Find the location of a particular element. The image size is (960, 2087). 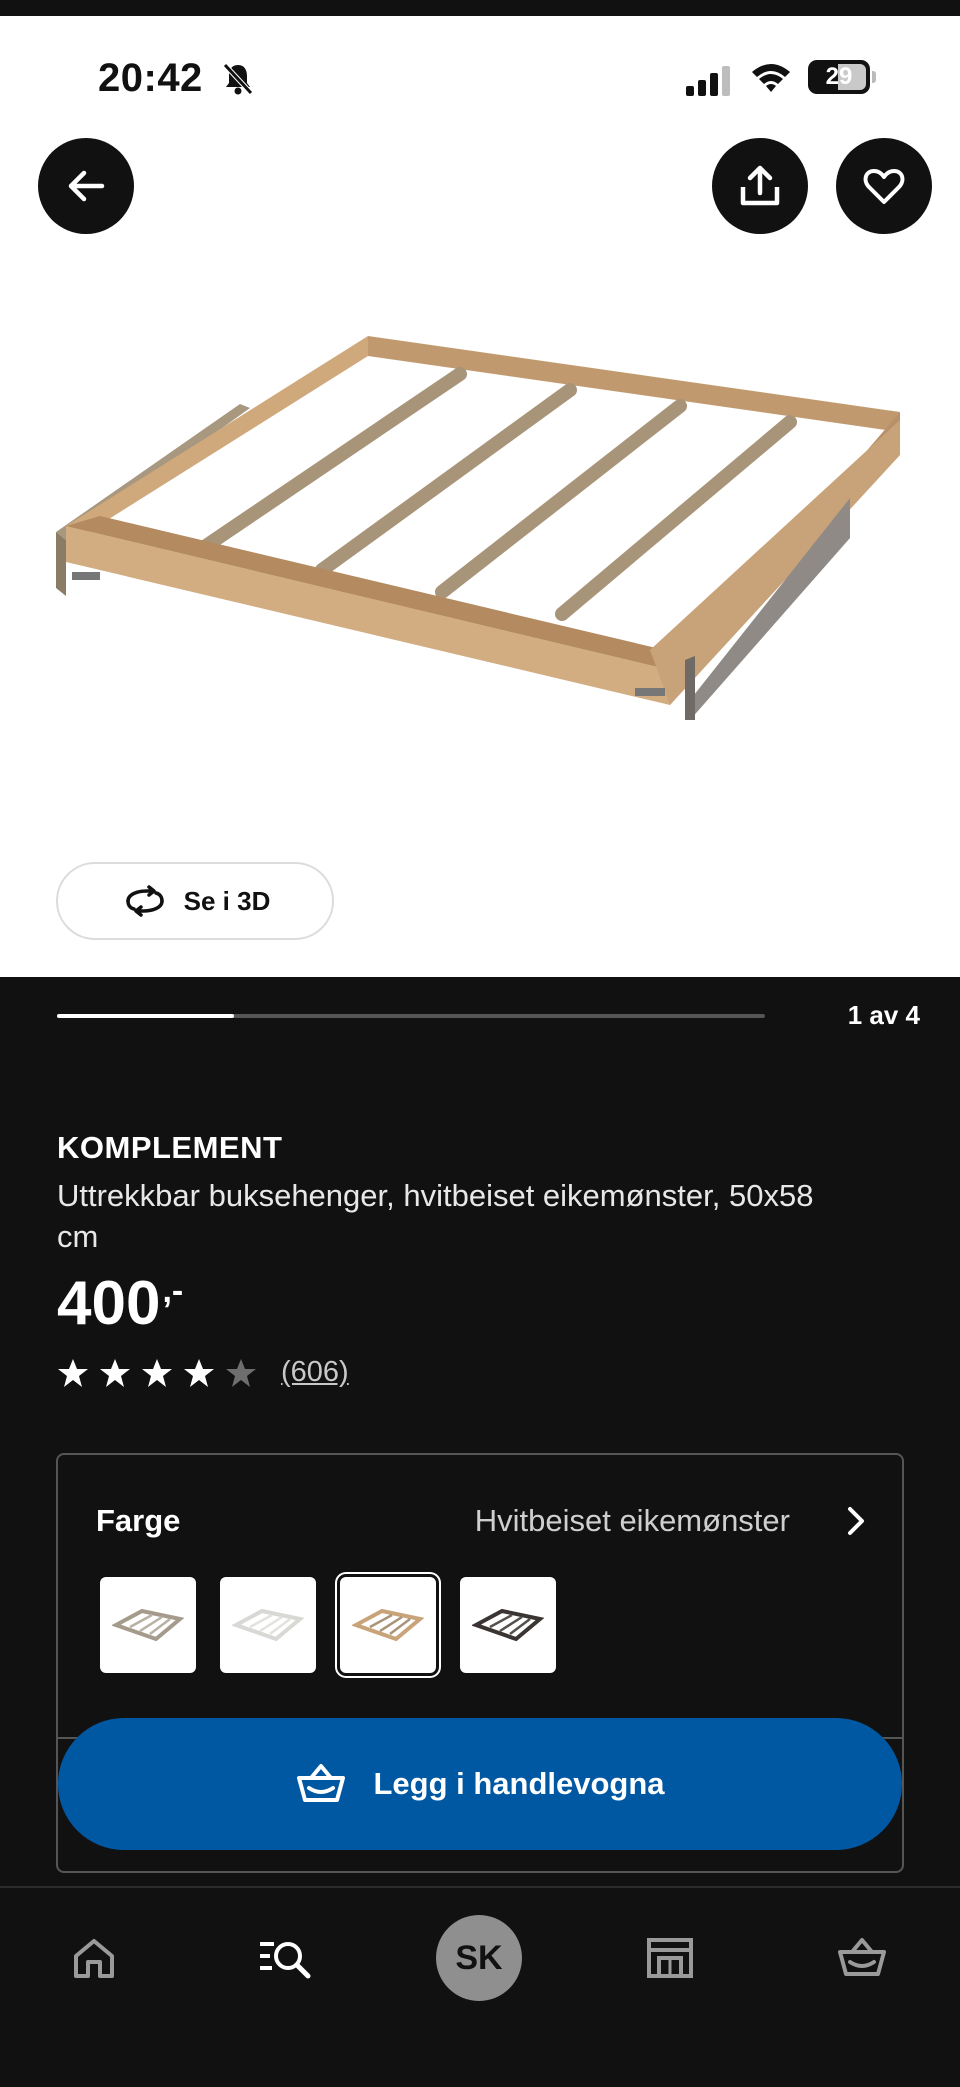

battery-indicator: 29 is located at coordinates (842, 77).